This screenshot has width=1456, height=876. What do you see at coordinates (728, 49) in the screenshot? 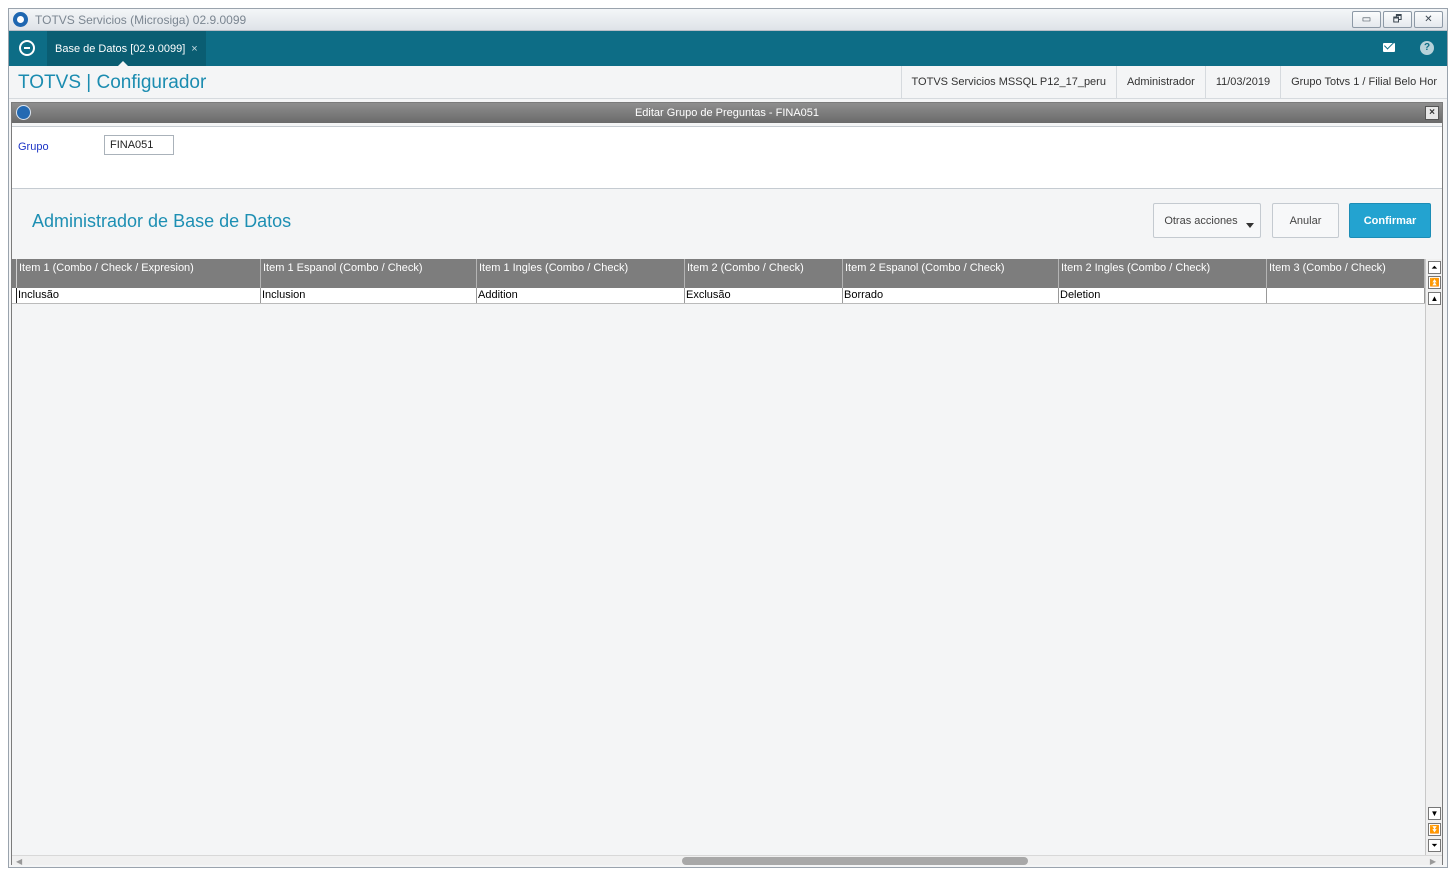
I see `tab-bar: Base de Datos [02.9.0099] × ?` at bounding box center [728, 49].